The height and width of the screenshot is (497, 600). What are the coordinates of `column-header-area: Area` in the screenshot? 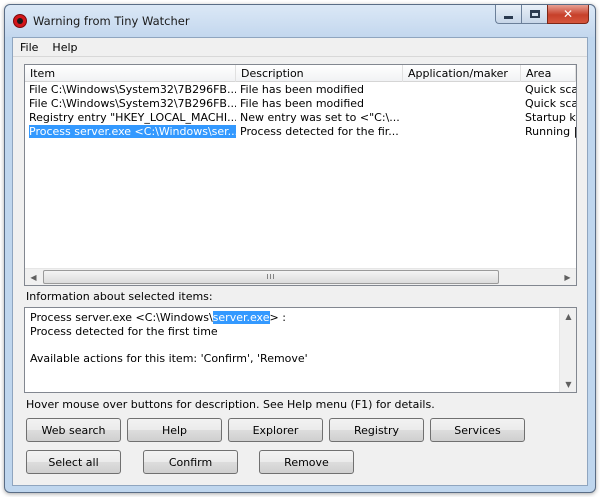 It's located at (548, 73).